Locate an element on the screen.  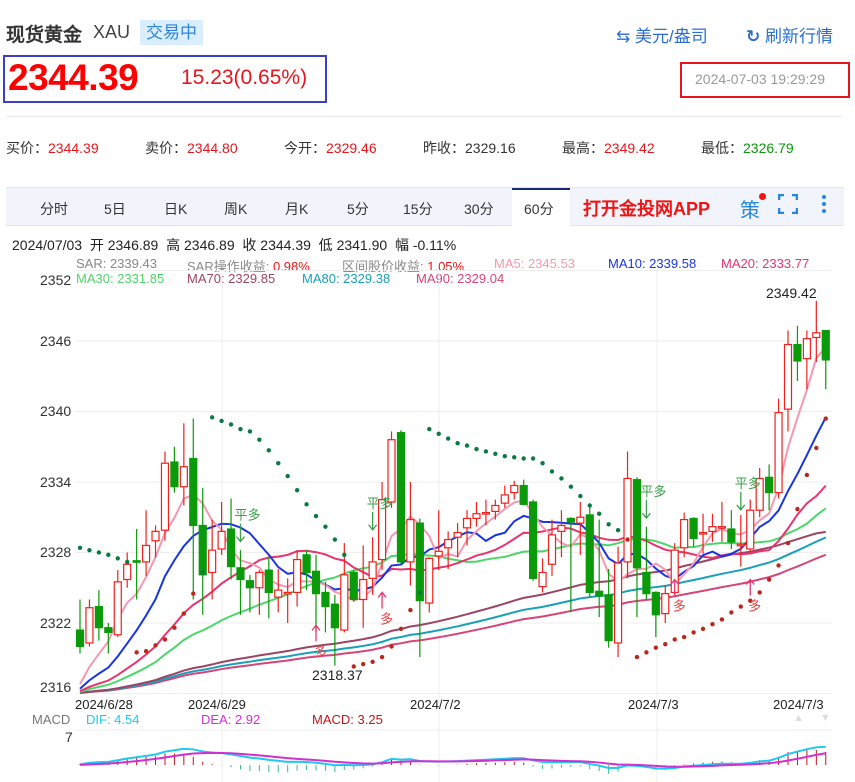
y-tick: 2340 is located at coordinates (56, 411).